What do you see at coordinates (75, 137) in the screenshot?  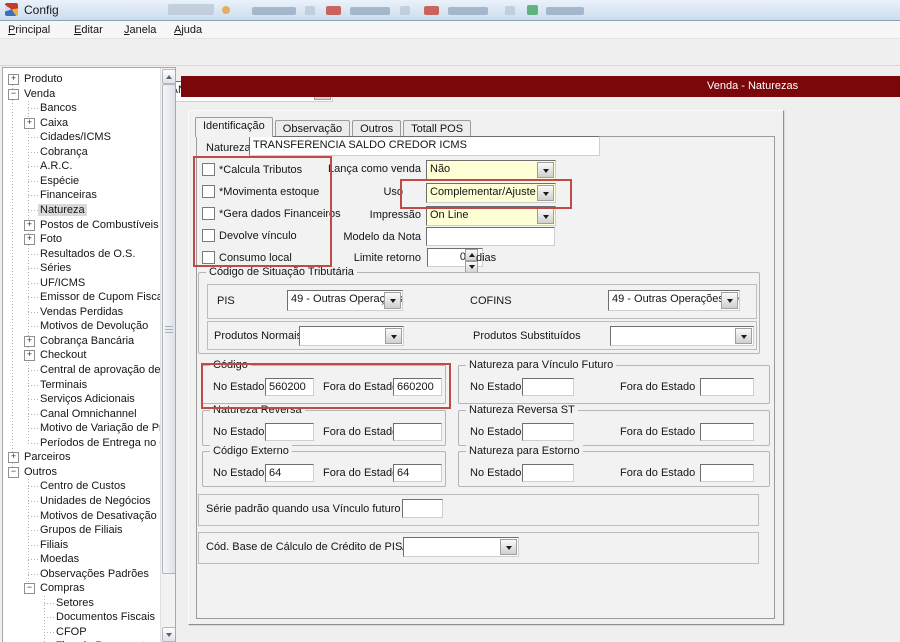 I see `tree-item-label: Cidades/ICMS` at bounding box center [75, 137].